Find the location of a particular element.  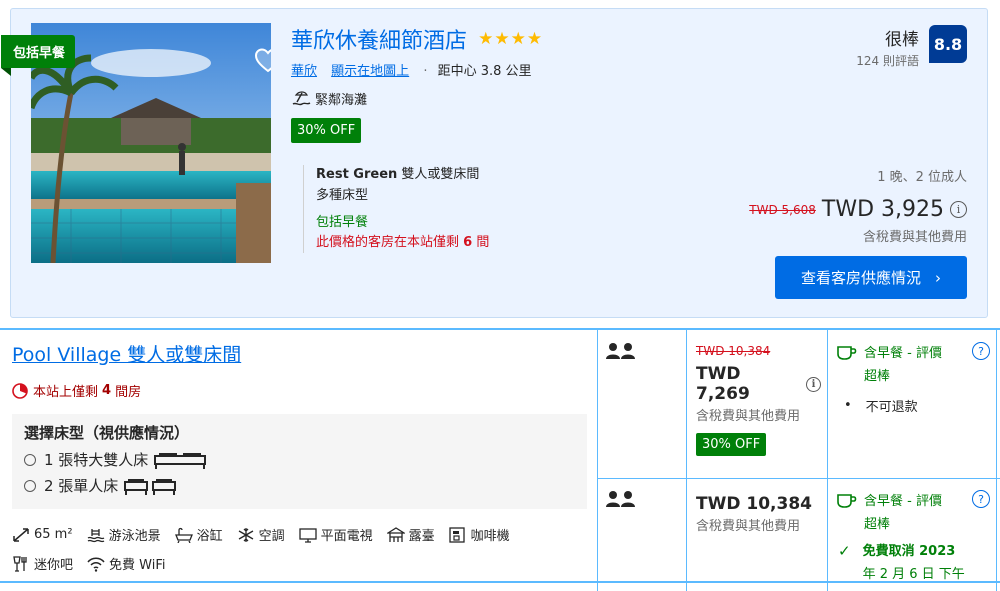

beach-text: 緊鄰海灘 is located at coordinates (341, 100).